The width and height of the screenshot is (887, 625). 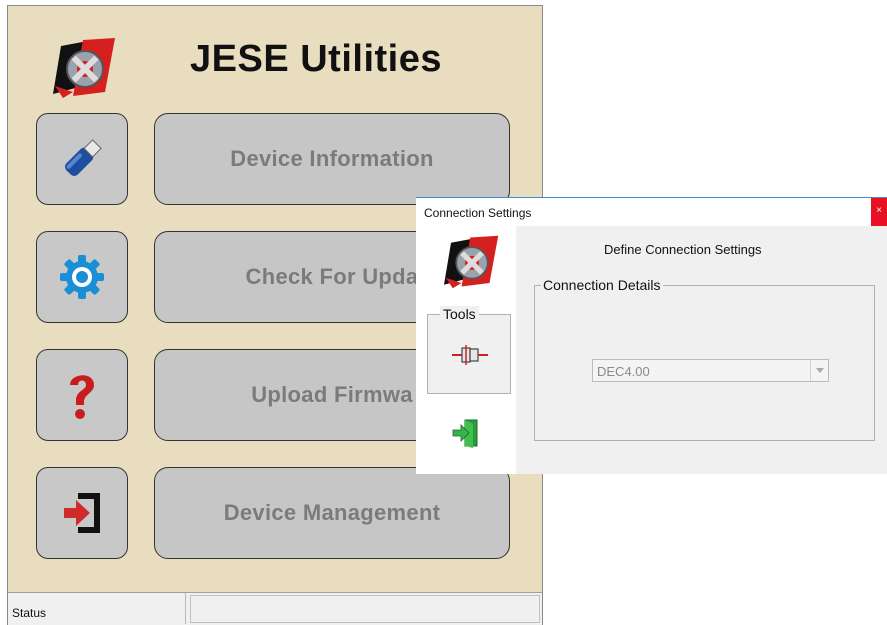 I want to click on status-label: Status, so click(x=29, y=613).